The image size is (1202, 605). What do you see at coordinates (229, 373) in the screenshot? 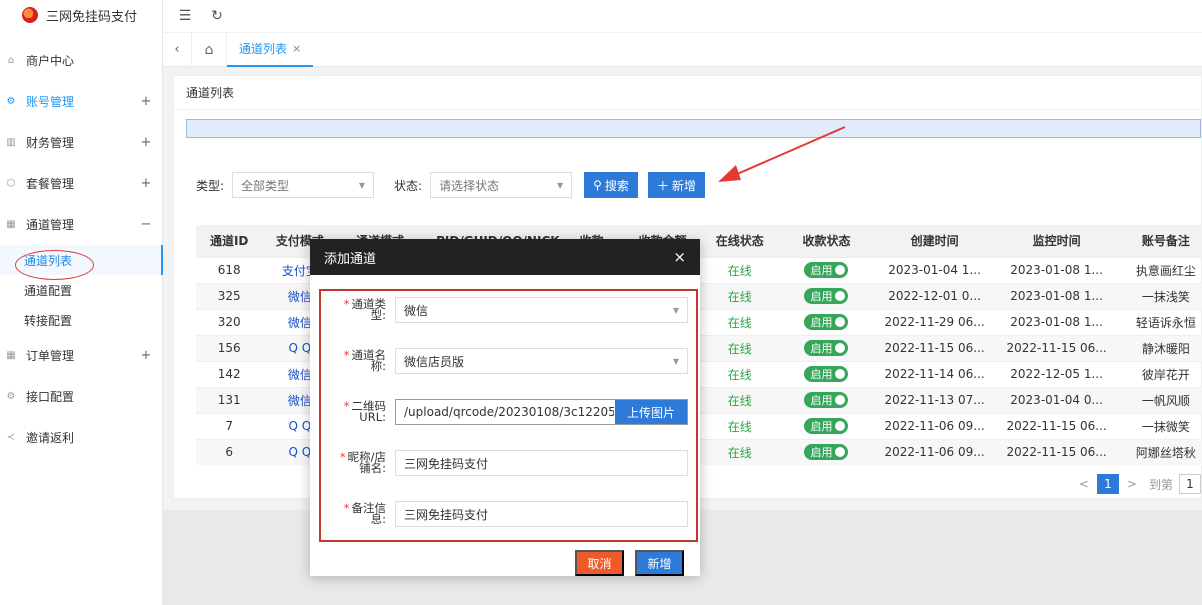
I see `cell-channel-id: 142` at bounding box center [229, 373].